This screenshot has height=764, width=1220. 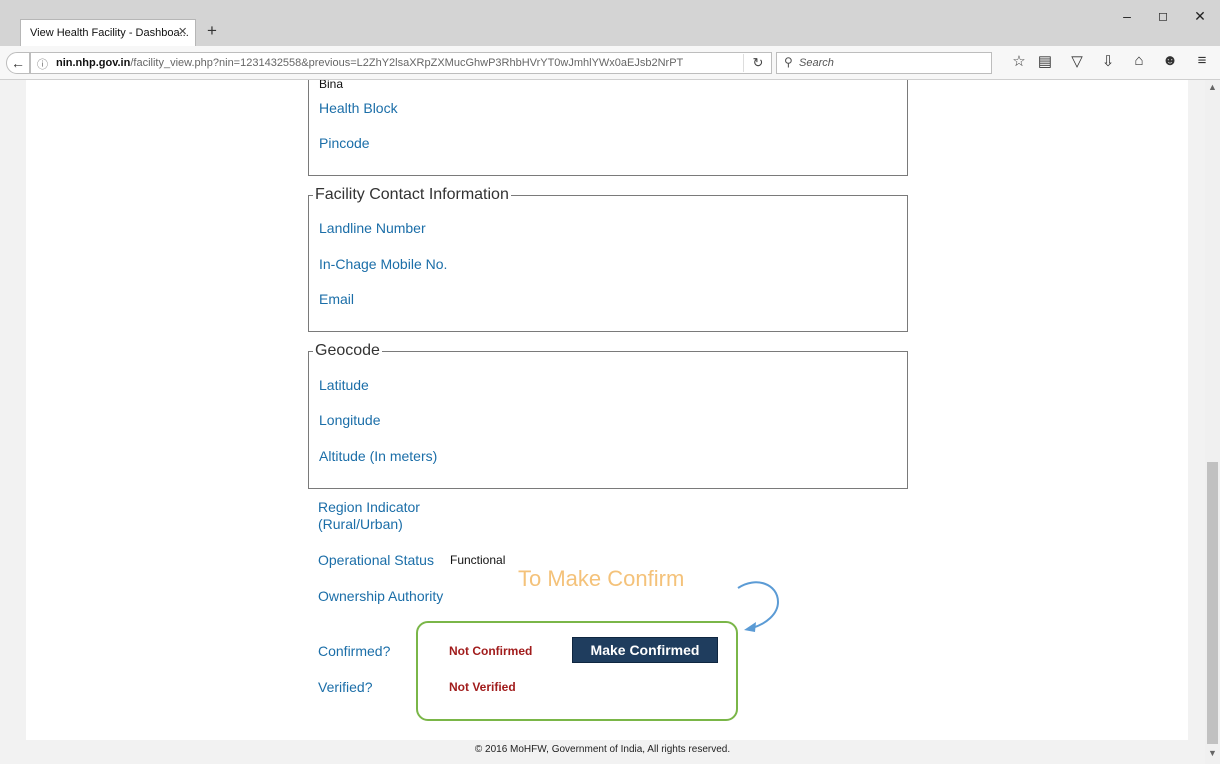 What do you see at coordinates (381, 596) in the screenshot?
I see `ownership-authority-label: Ownership Authority` at bounding box center [381, 596].